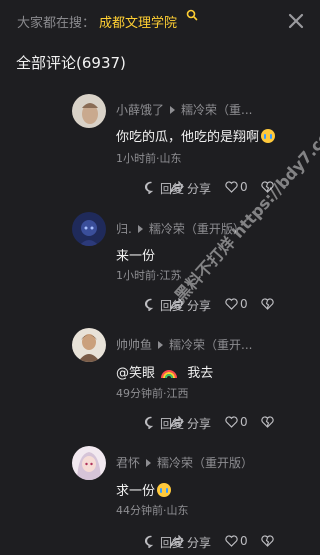 The height and width of the screenshot is (555, 320). I want to click on comment-time: 49分钟前·江西, so click(152, 393).